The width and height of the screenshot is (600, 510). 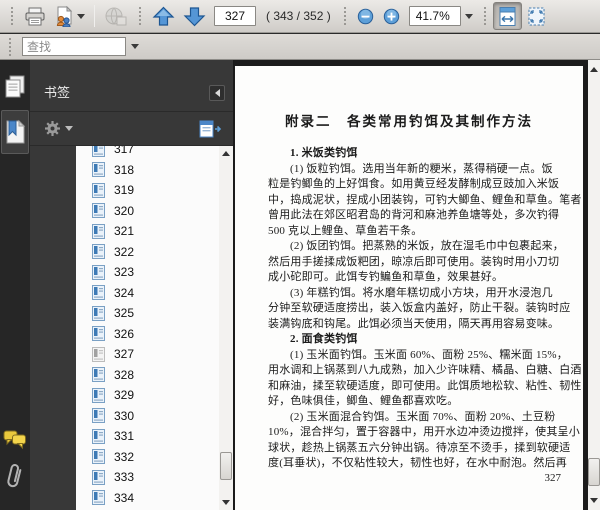 What do you see at coordinates (147, 498) in the screenshot?
I see `bookmark-item: 334` at bounding box center [147, 498].